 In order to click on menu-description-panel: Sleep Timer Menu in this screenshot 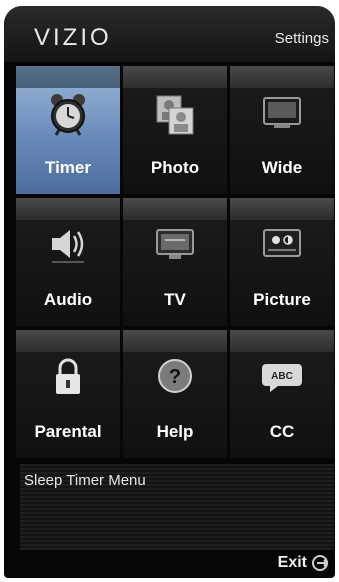, I will do `click(177, 507)`.